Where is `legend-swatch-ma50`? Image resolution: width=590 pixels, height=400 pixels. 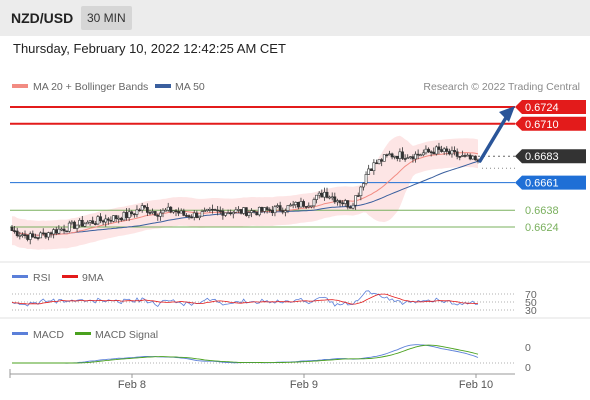 legend-swatch-ma50 is located at coordinates (163, 86).